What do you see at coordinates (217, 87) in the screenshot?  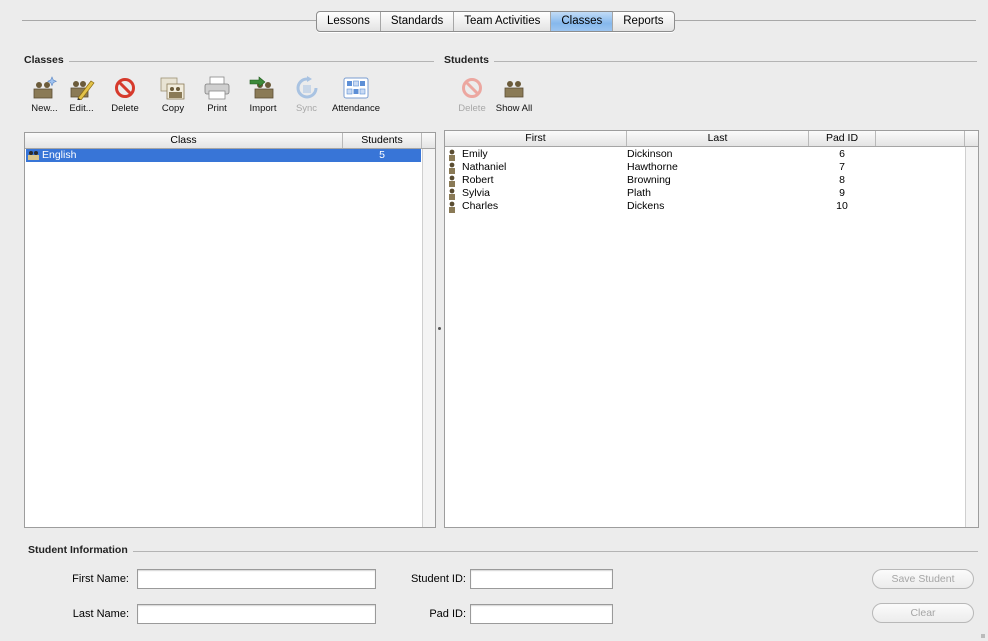 I see `printer-icon` at bounding box center [217, 87].